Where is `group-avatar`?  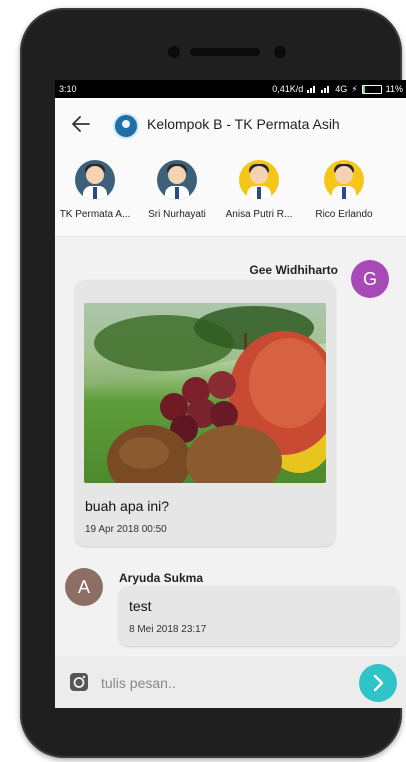 group-avatar is located at coordinates (126, 126).